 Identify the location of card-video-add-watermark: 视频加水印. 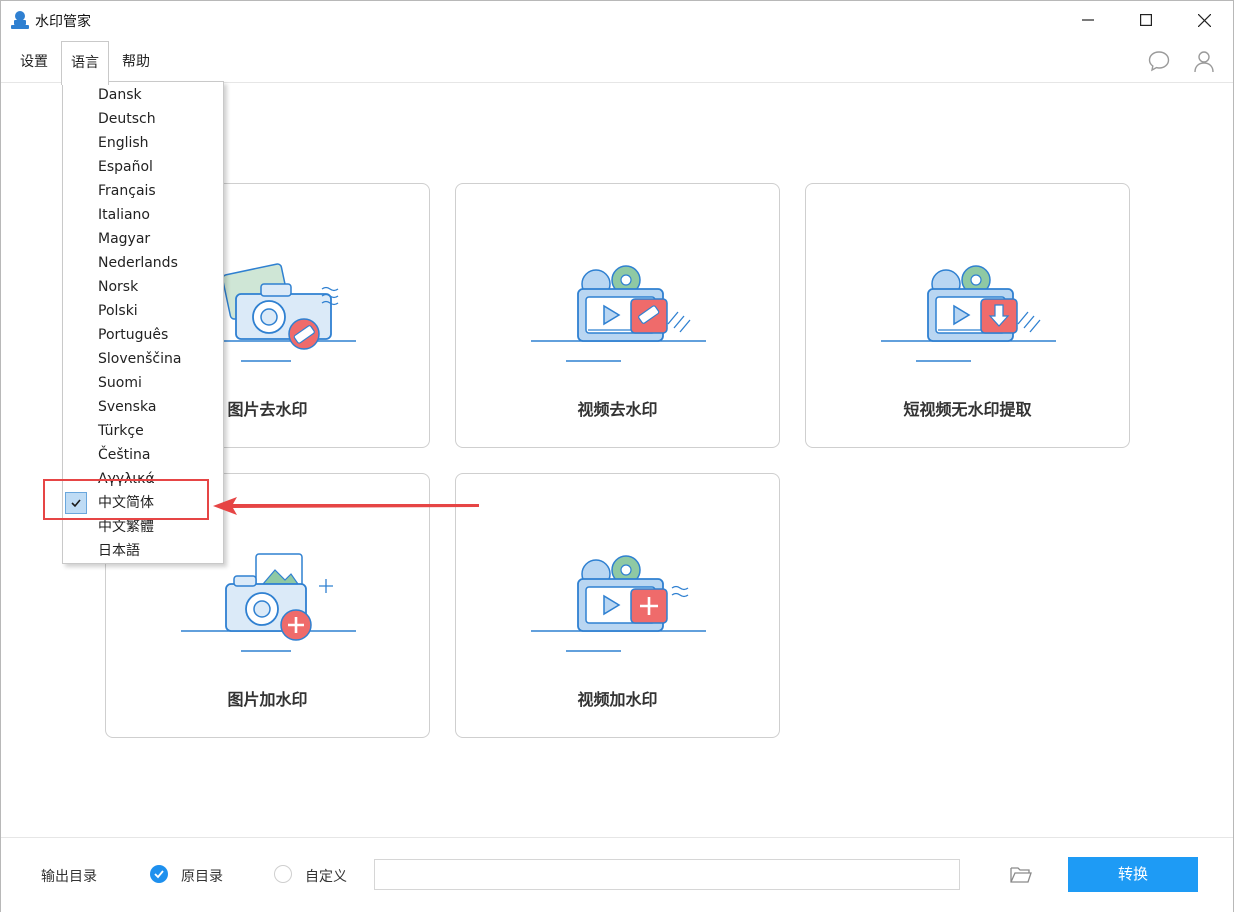
(617, 605).